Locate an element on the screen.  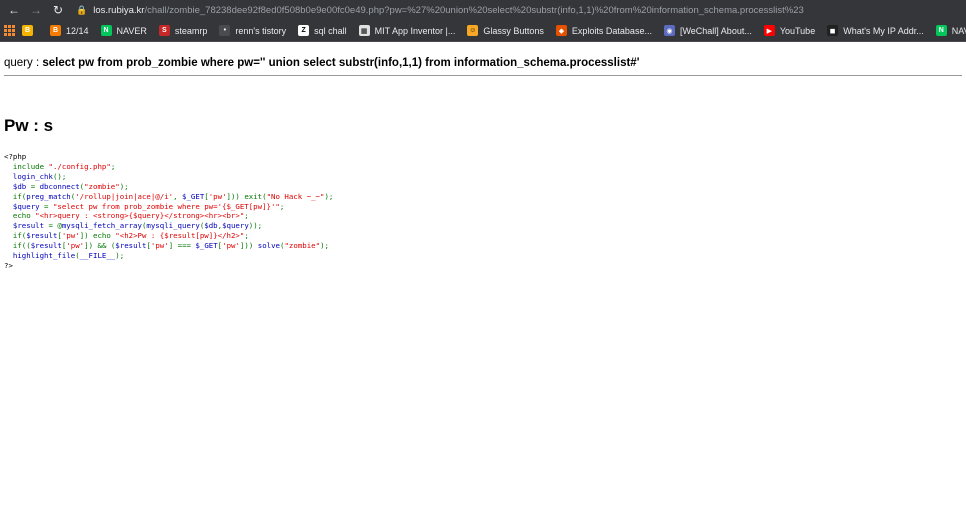
code-line: <?php is located at coordinates (15, 156).